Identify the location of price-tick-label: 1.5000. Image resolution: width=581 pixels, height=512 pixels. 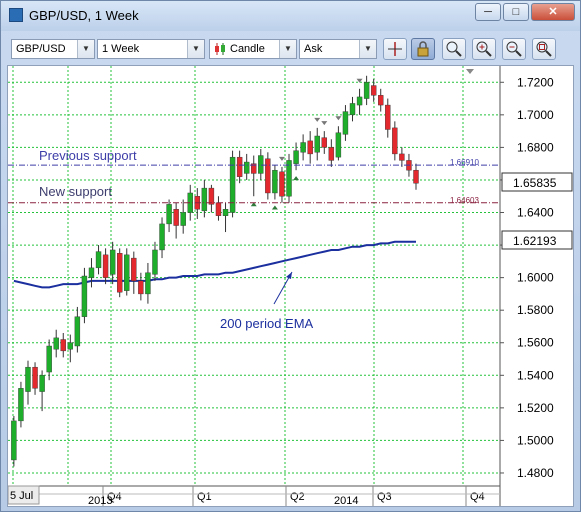
(535, 440).